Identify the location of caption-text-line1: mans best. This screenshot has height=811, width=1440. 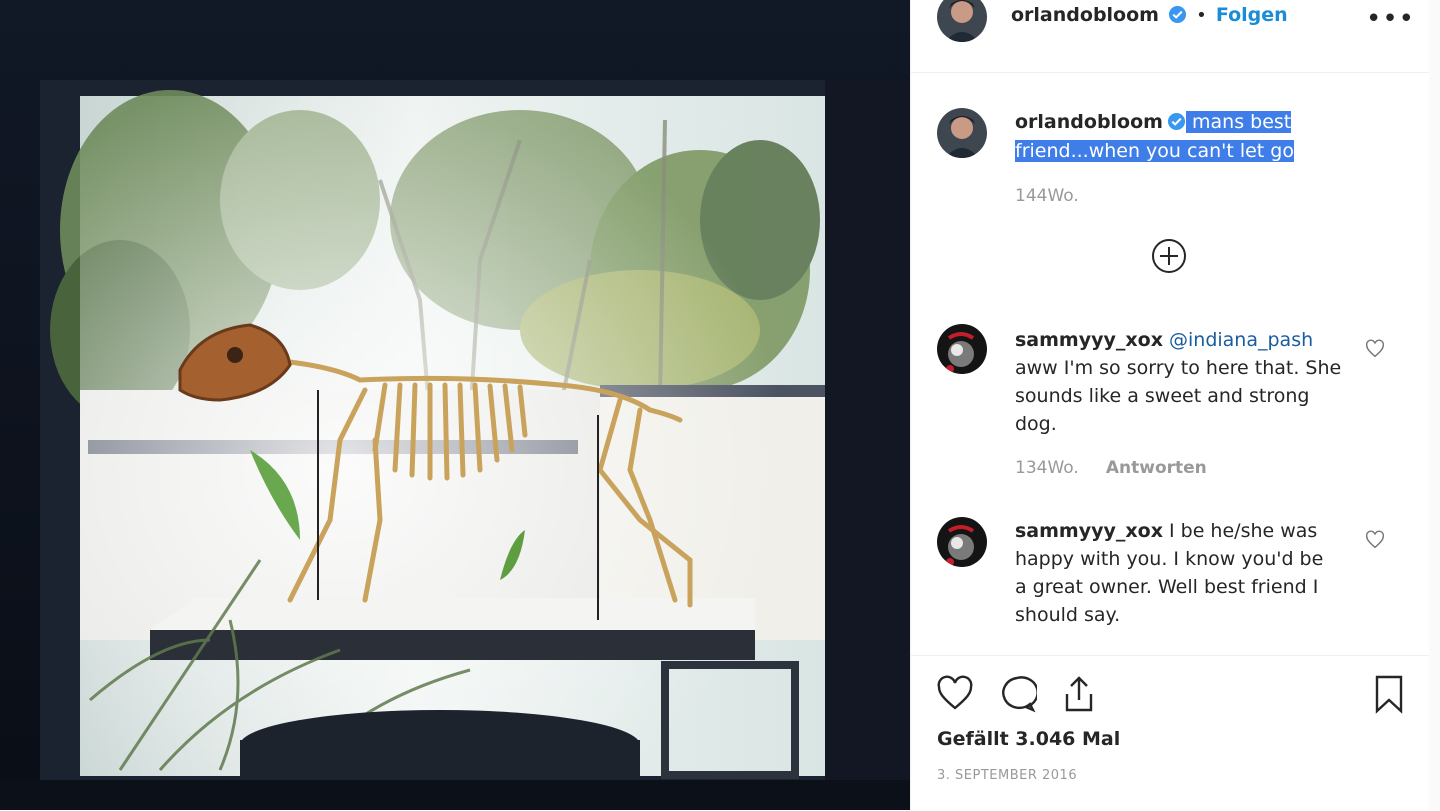
(1242, 122).